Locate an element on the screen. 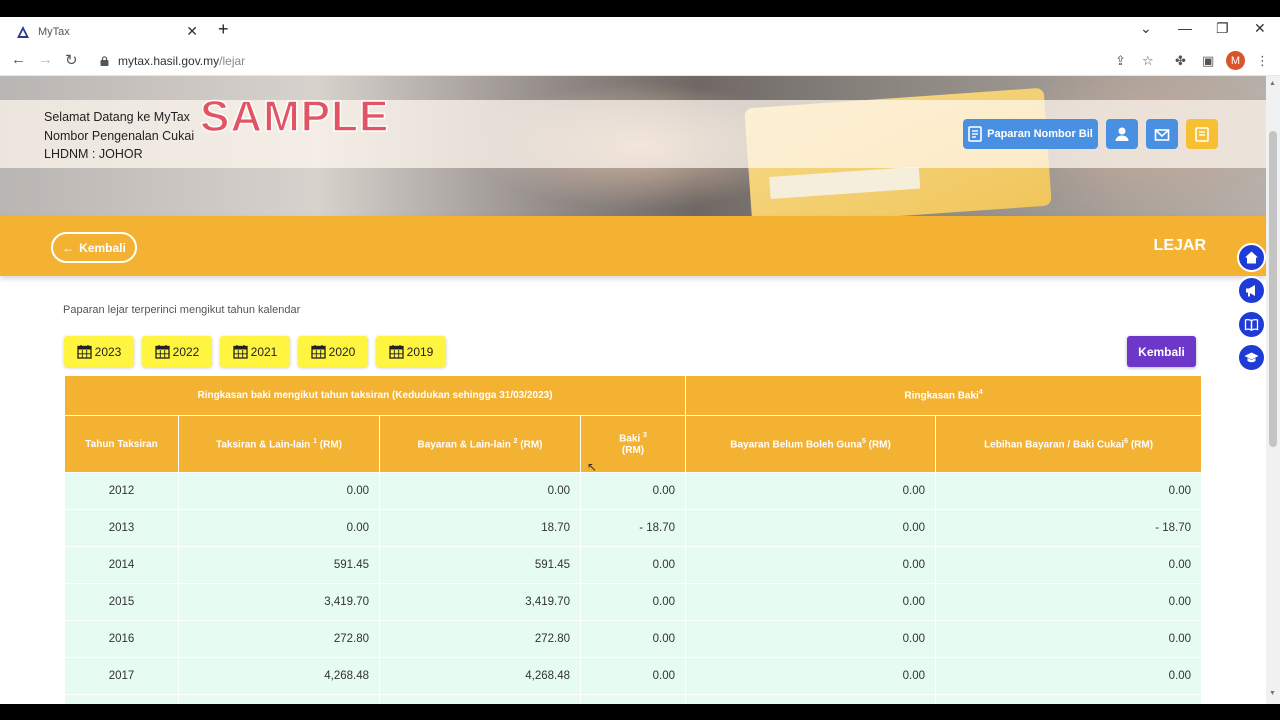 This screenshot has height=720, width=1280. cell-payment: 4,268.48 is located at coordinates (480, 676).